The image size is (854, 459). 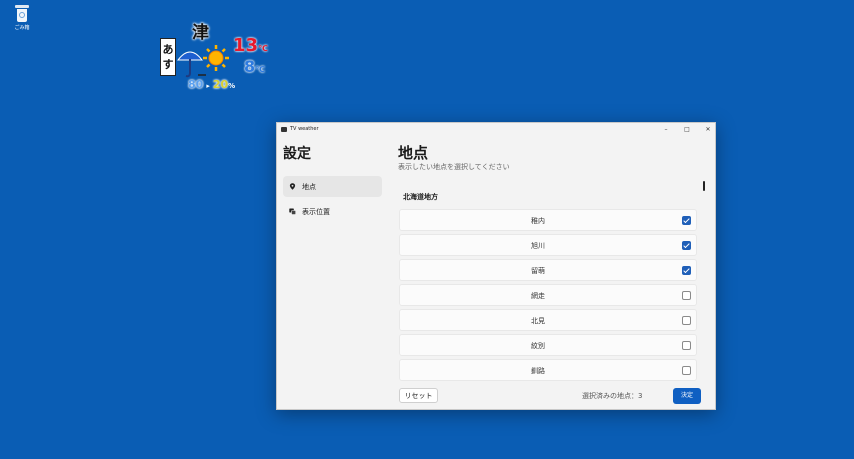 I want to click on location-row: 北見, so click(x=548, y=320).